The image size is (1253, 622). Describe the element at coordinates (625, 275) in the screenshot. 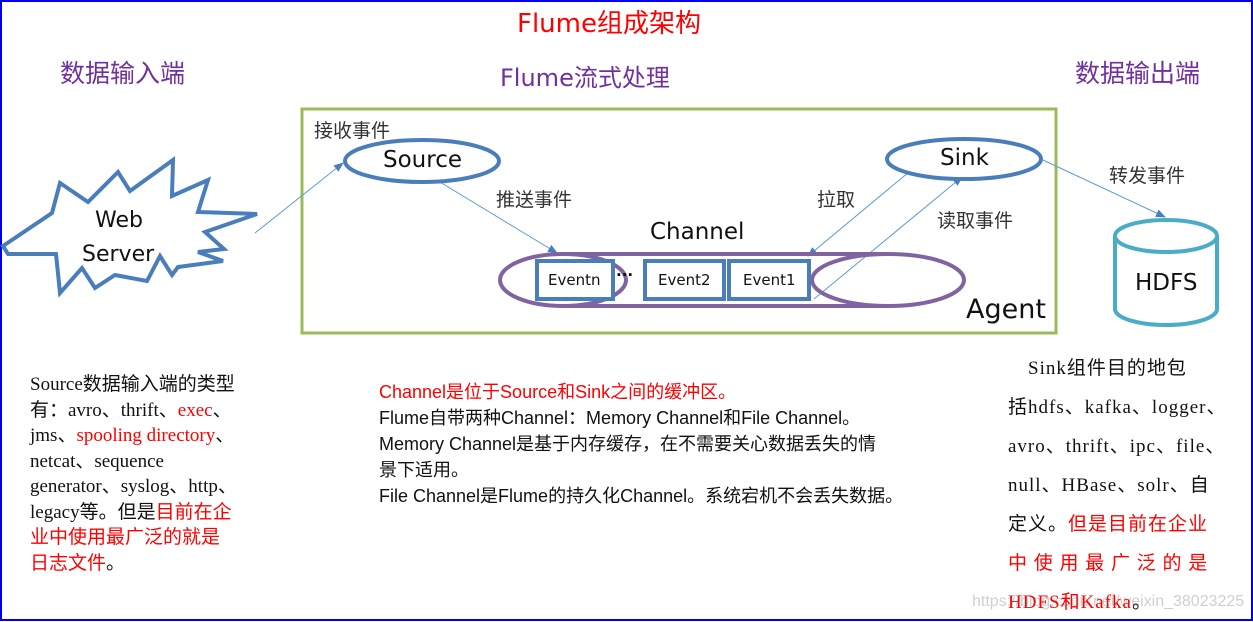

I see `ellipsis-label: ···` at that location.